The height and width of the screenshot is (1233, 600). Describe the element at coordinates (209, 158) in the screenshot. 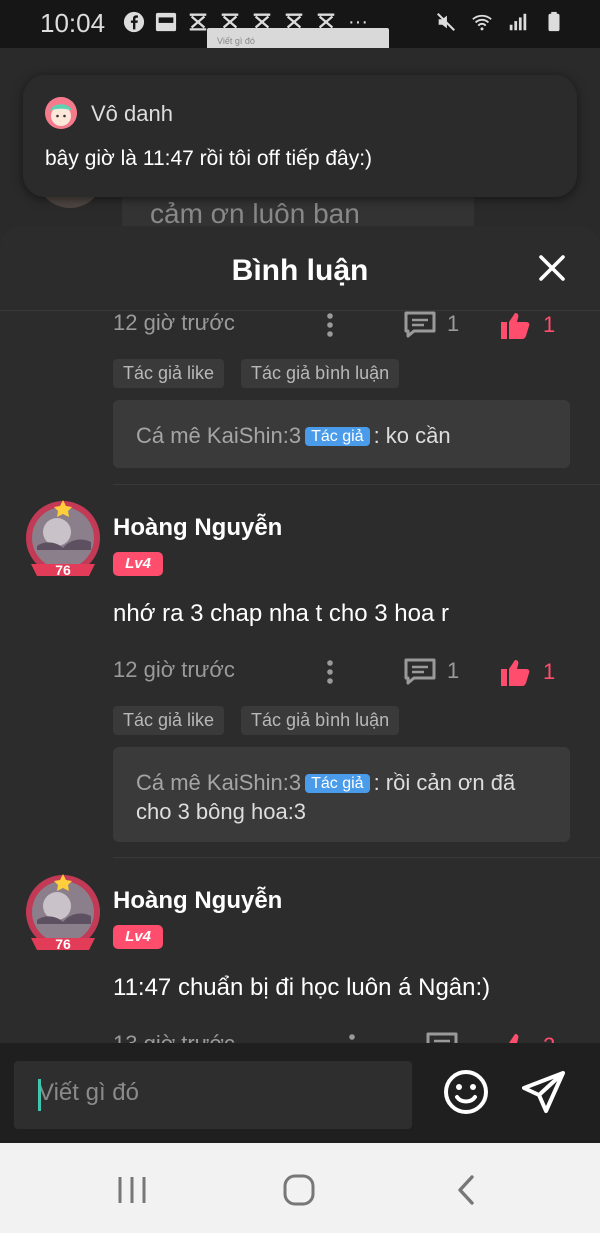

I see `notification-message: bây giờ là 11:47 rồi tôi off tiếp đây:)` at that location.